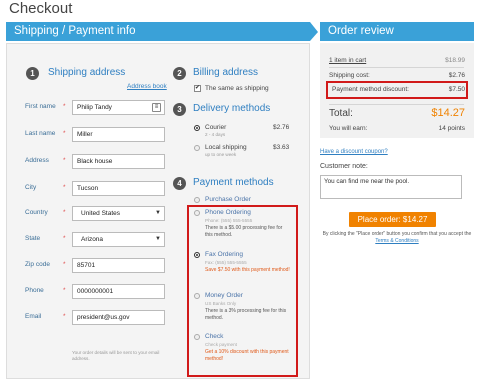 Image resolution: width=480 pixels, height=383 pixels. I want to click on text-input: Tucson, so click(118, 188).